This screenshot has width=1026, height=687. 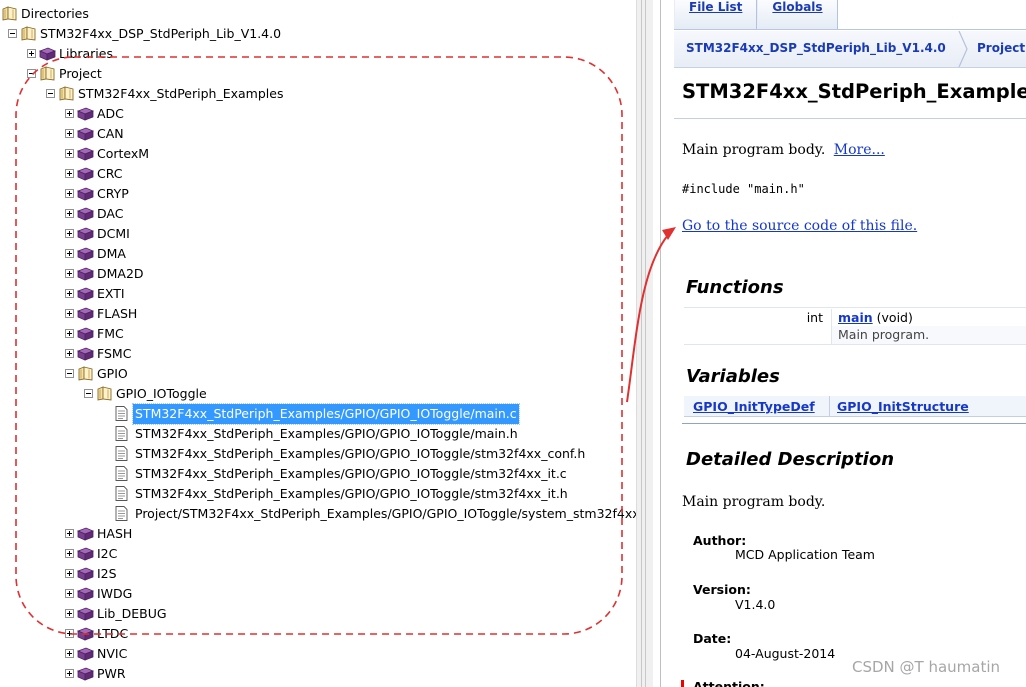 What do you see at coordinates (799, 226) in the screenshot?
I see `source-code-link: Go to the source code of this file.` at bounding box center [799, 226].